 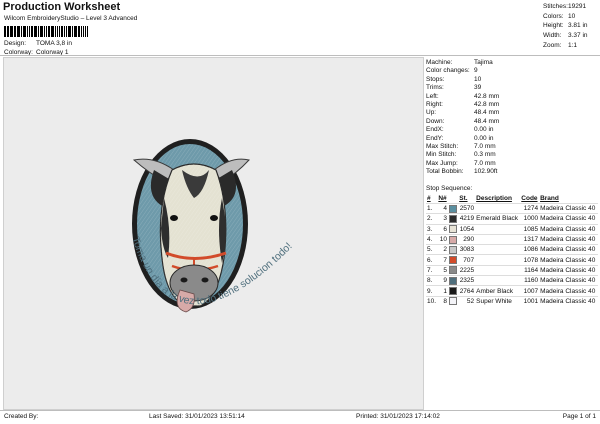 What do you see at coordinates (435, 121) in the screenshot?
I see `param-label: Down:` at bounding box center [435, 121].